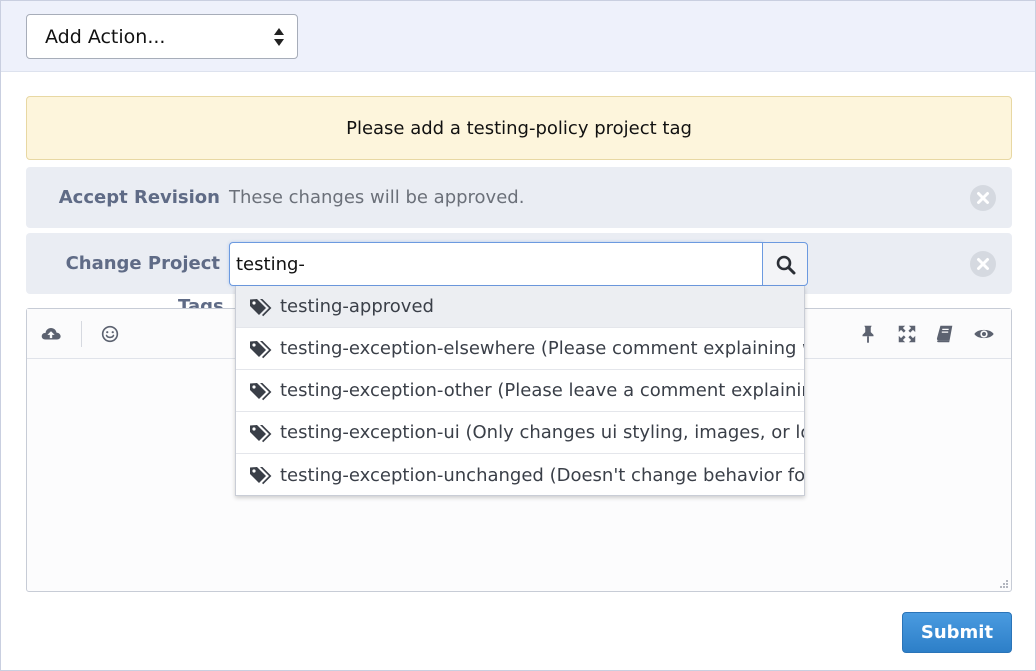  I want to click on eye-icon, so click(984, 334).